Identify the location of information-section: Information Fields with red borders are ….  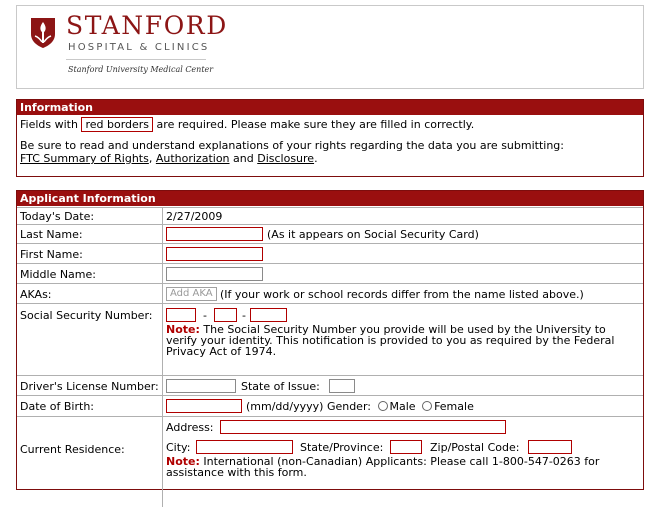
(330, 138).